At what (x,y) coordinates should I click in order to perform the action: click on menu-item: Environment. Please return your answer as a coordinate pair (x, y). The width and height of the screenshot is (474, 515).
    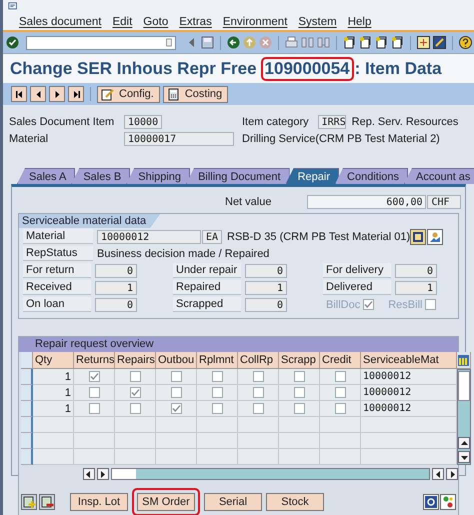
    Looking at the image, I should click on (255, 22).